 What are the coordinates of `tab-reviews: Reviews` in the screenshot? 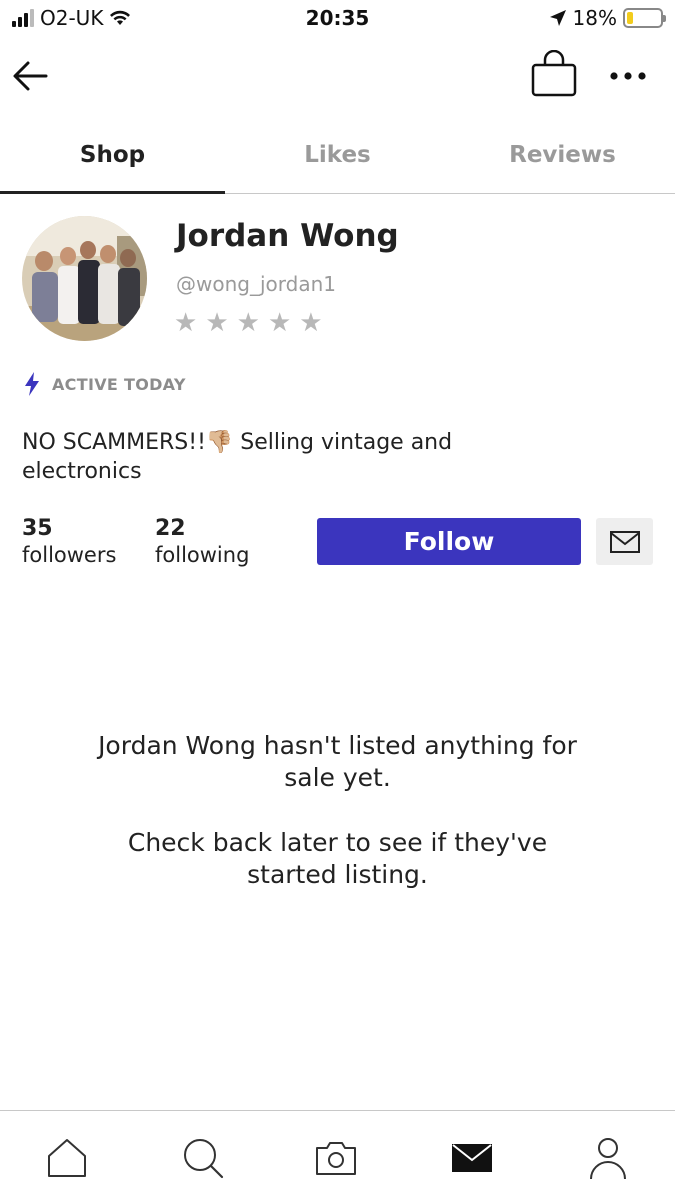 It's located at (562, 155).